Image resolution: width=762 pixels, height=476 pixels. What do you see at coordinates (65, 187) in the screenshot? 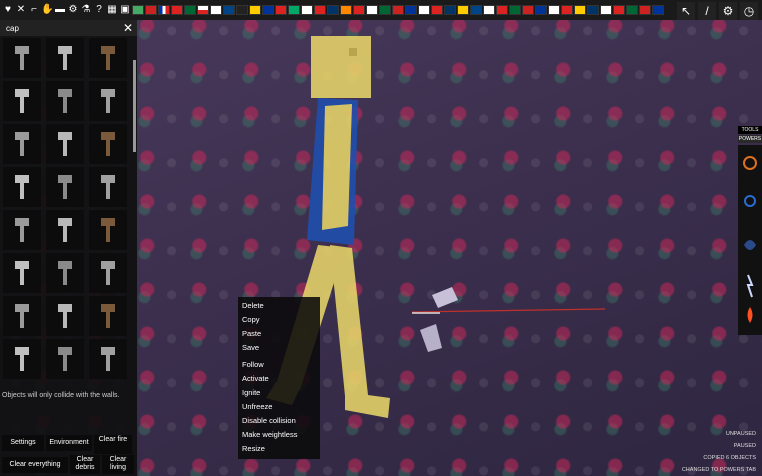
I see `halberd-item` at bounding box center [65, 187].